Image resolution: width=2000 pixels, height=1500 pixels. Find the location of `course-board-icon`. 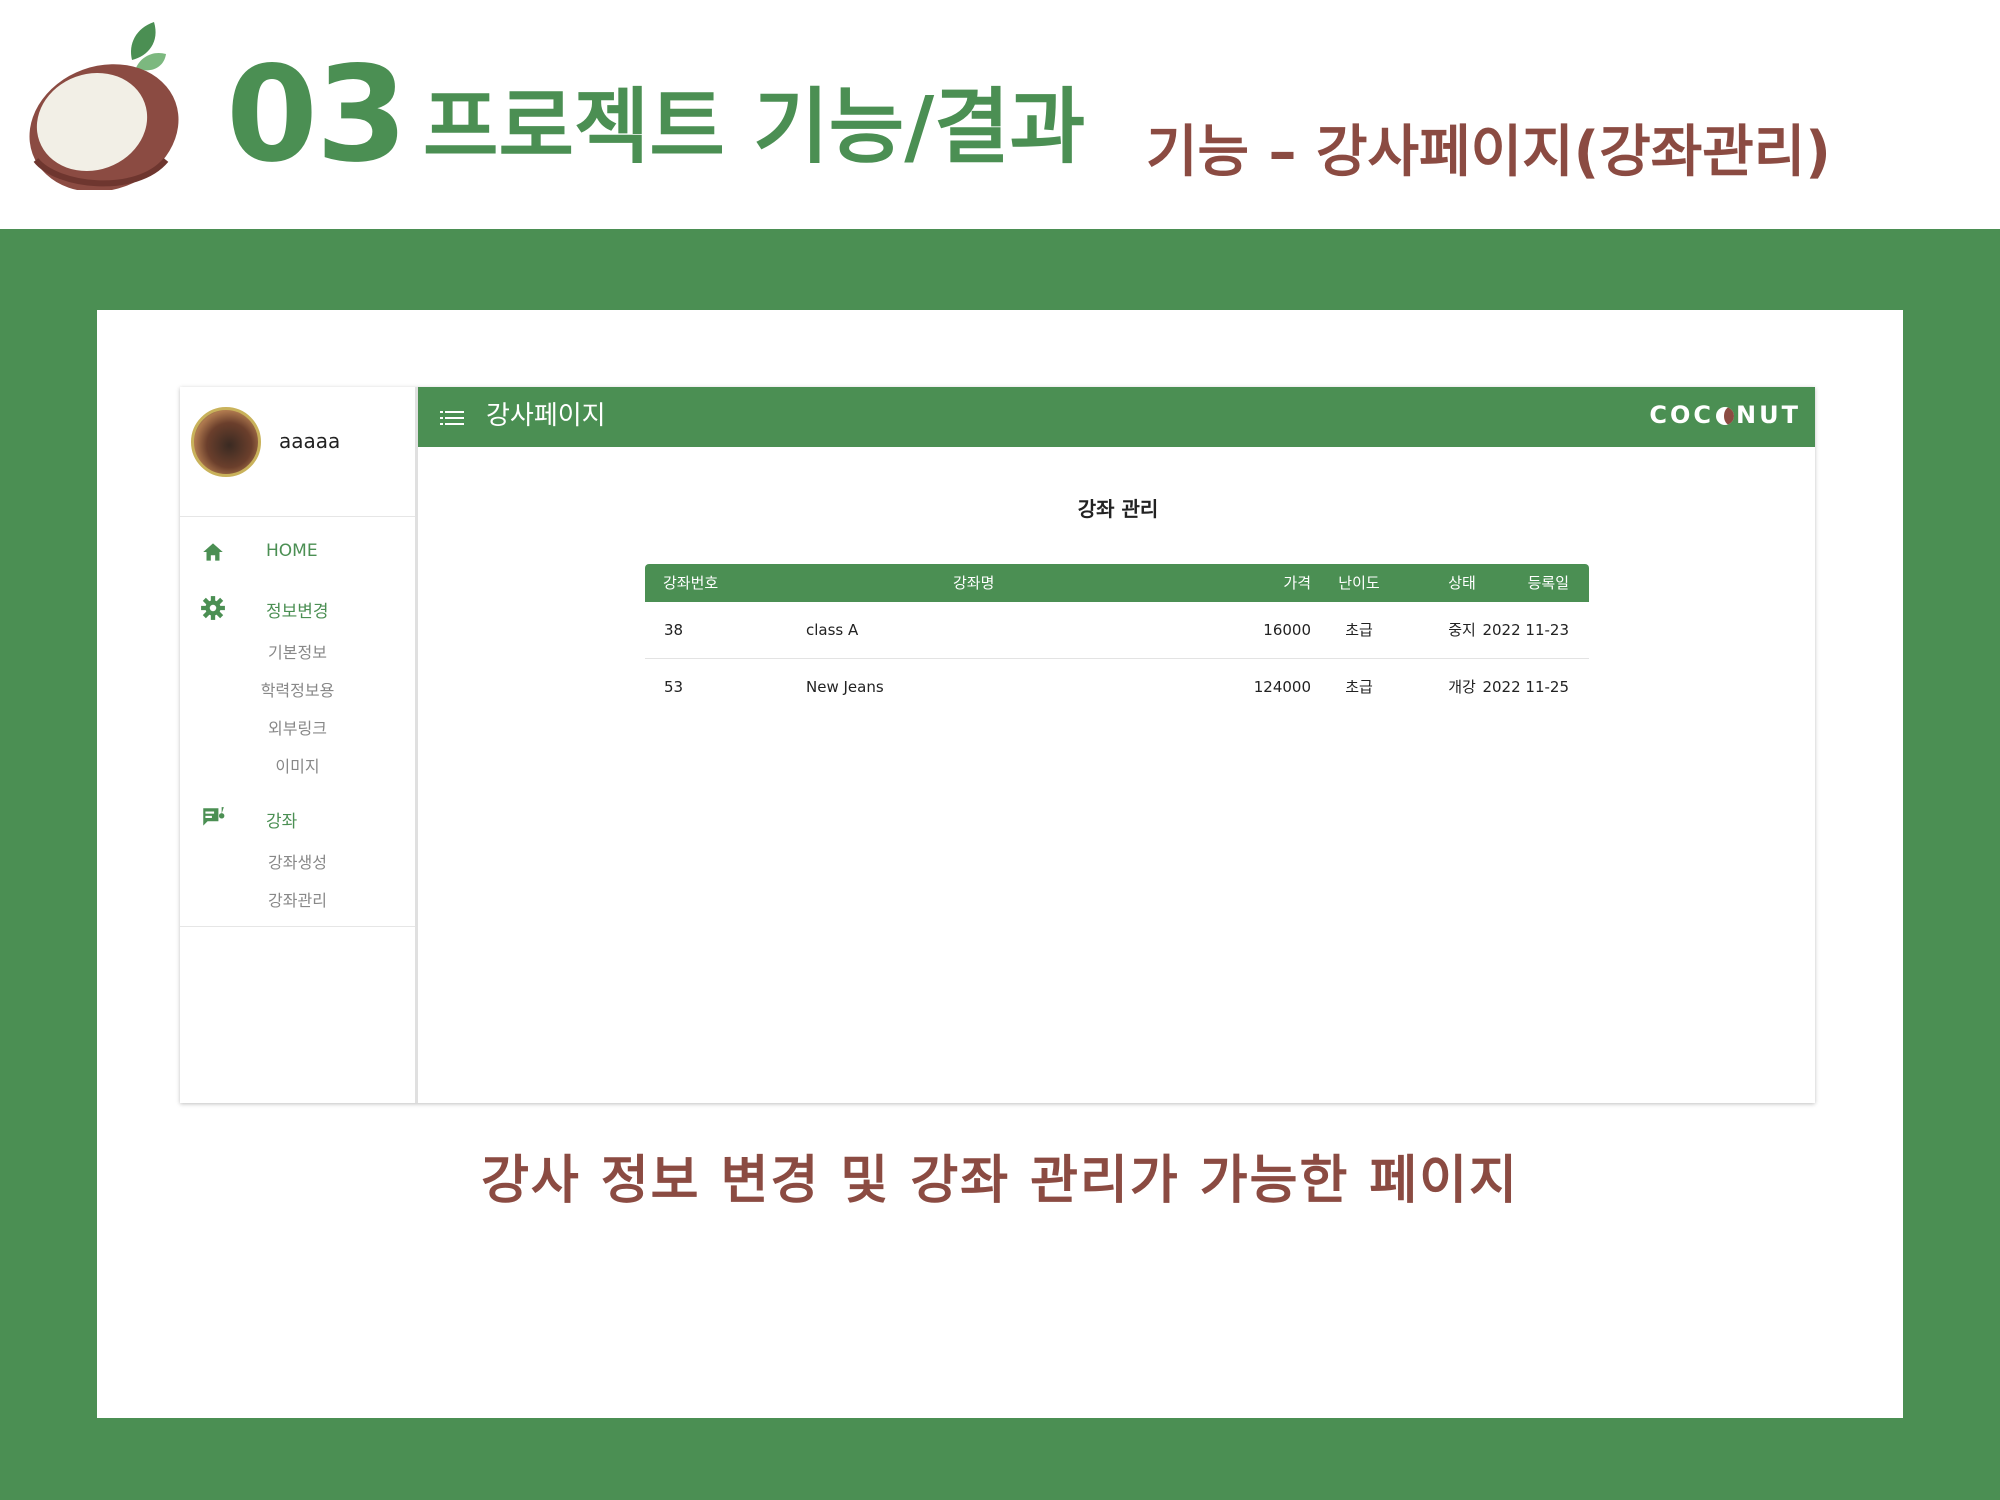

course-board-icon is located at coordinates (213, 816).